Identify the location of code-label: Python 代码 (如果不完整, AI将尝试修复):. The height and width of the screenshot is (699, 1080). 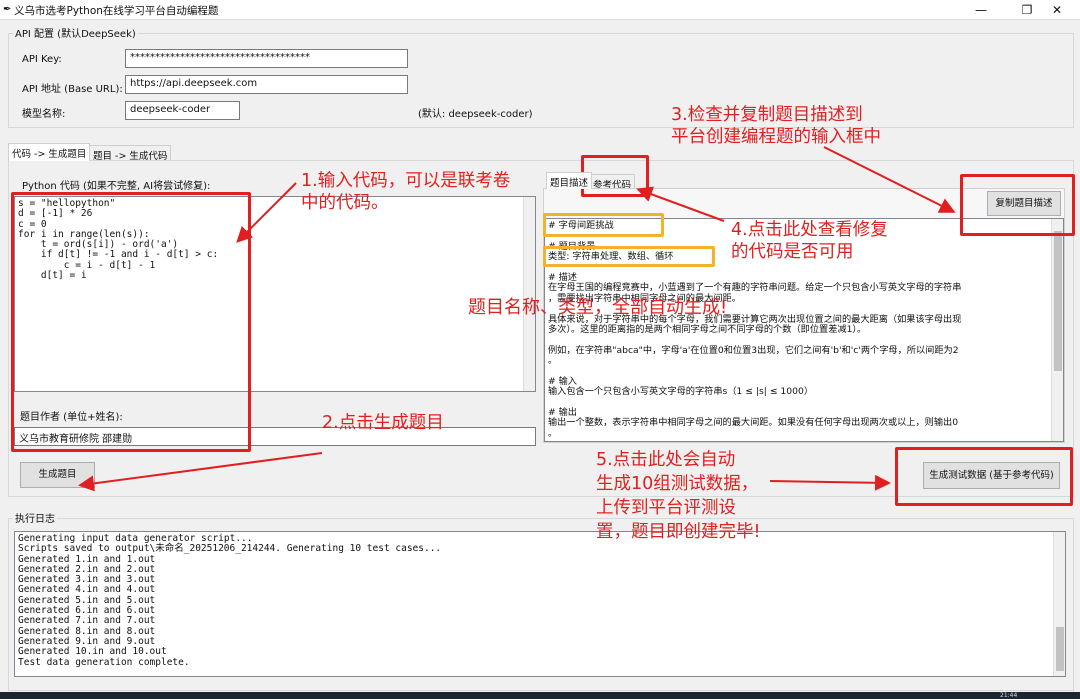
(116, 186).